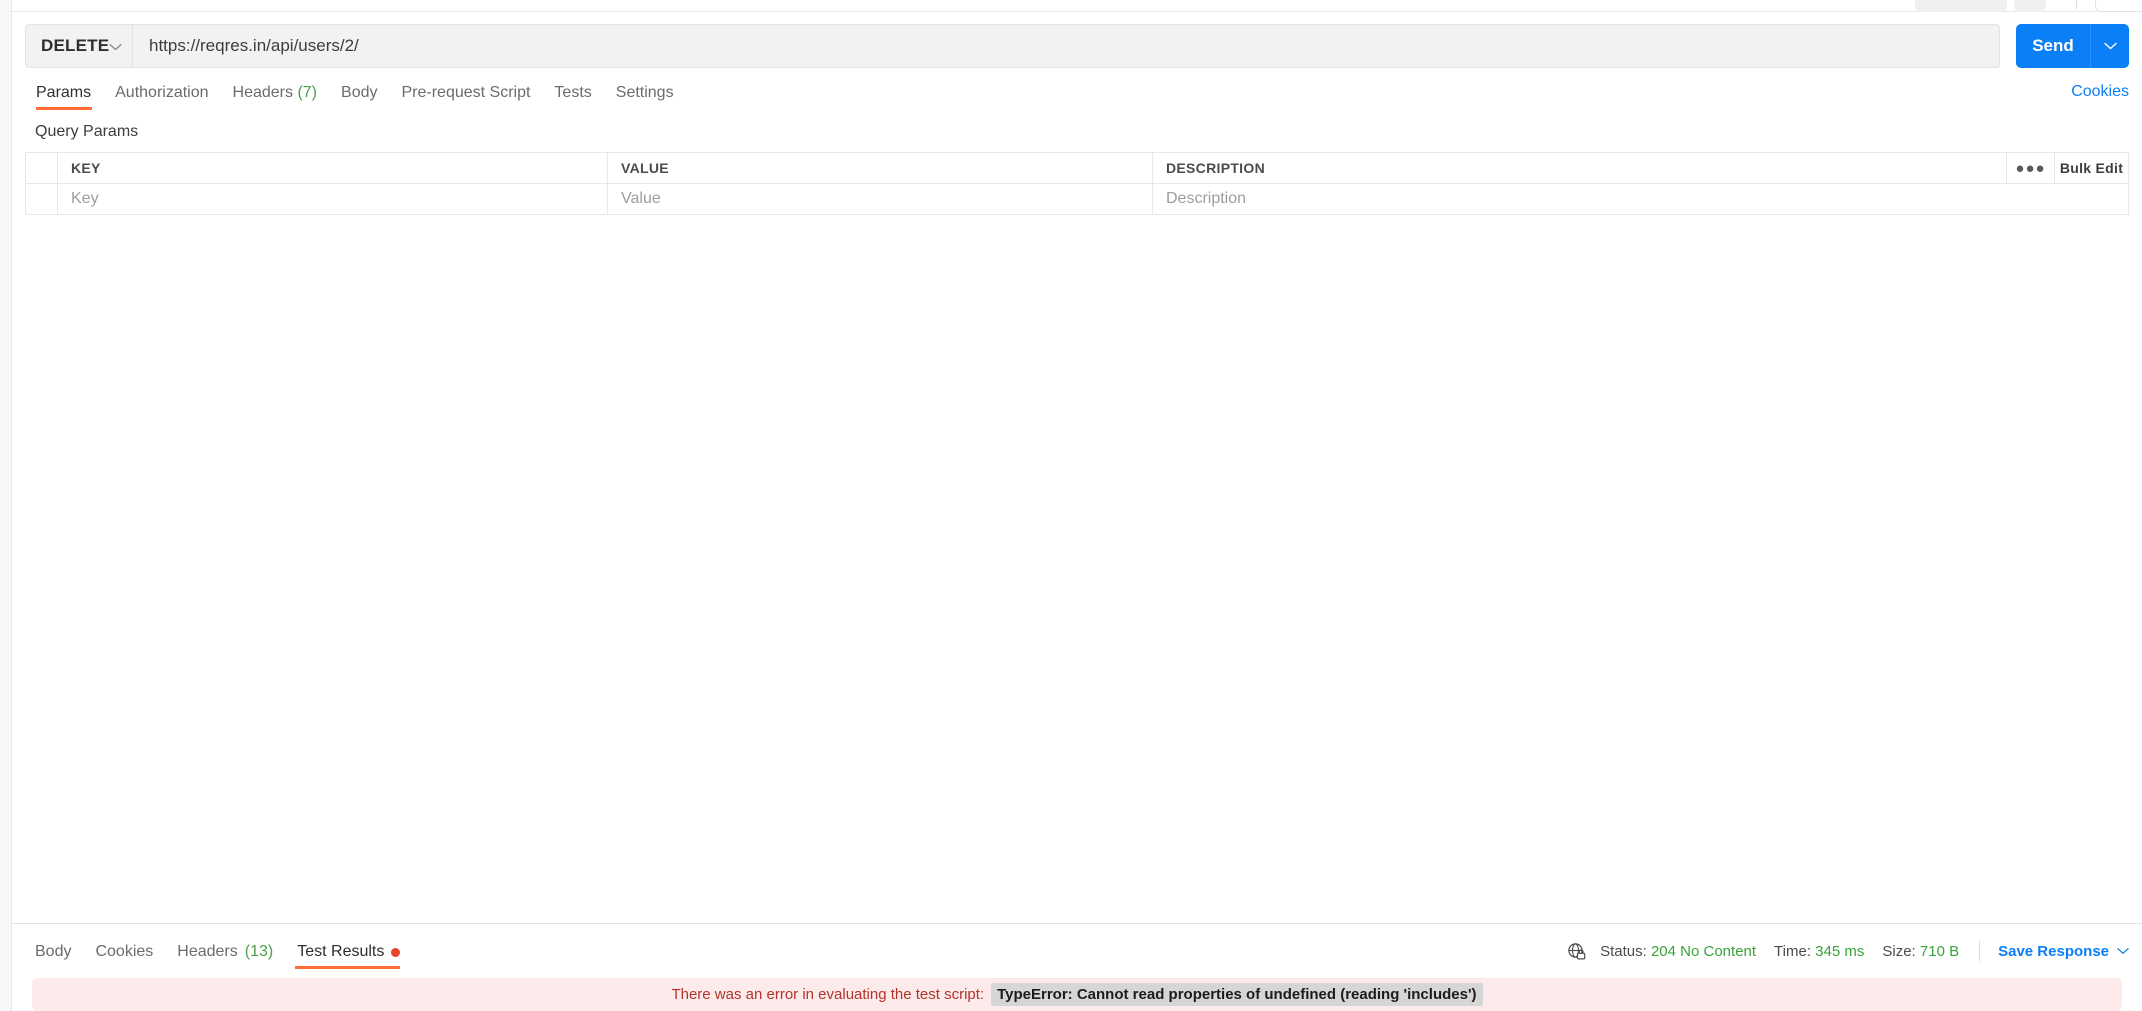 Image resolution: width=2142 pixels, height=1011 pixels. I want to click on tab-authorization: Authorization, so click(161, 97).